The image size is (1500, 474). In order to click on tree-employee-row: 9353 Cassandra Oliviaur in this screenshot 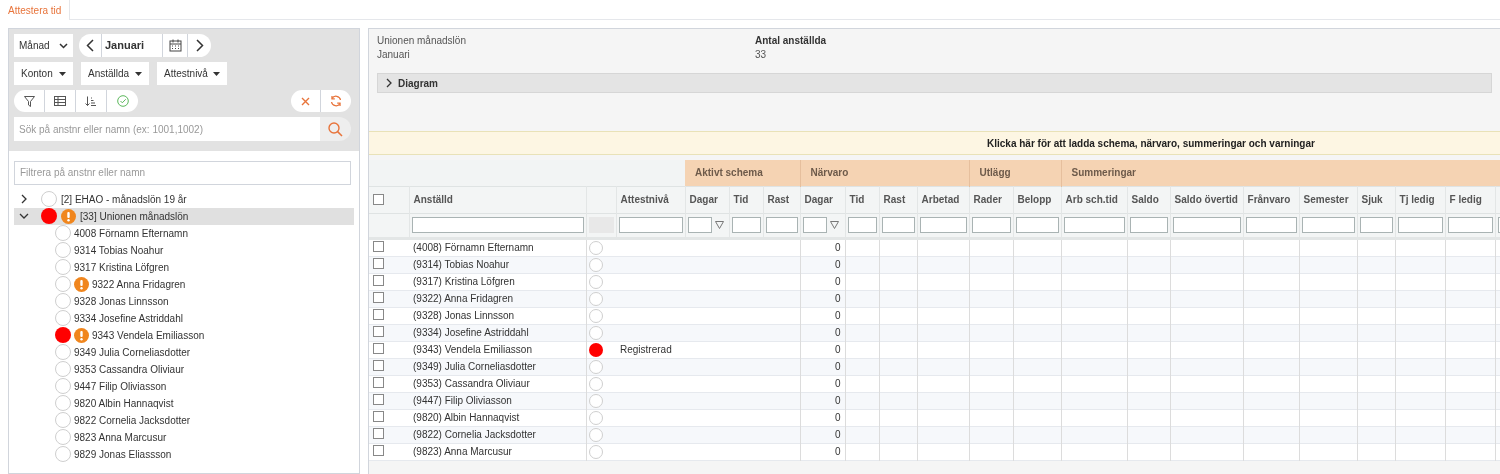, I will do `click(184, 369)`.